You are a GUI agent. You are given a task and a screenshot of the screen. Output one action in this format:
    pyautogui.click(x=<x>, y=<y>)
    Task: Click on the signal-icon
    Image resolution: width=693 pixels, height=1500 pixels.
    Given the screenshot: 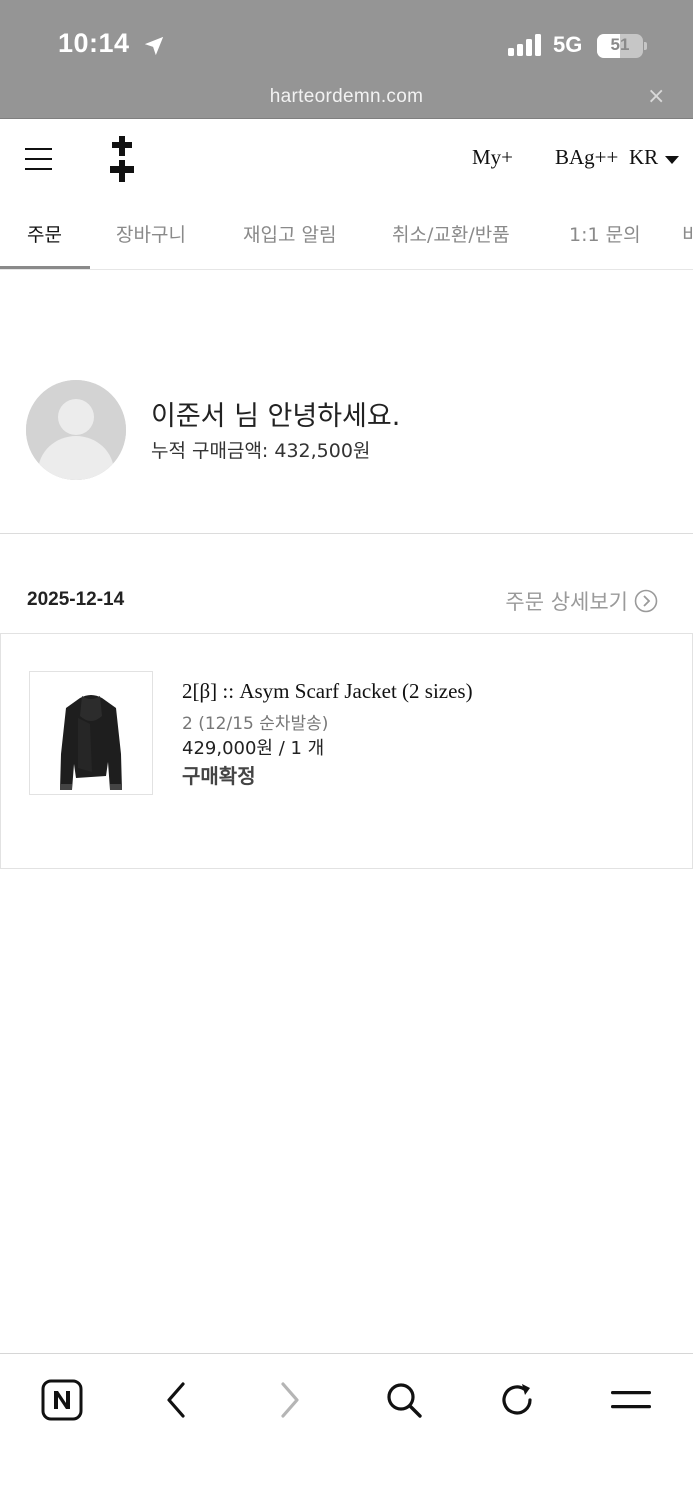 What is the action you would take?
    pyautogui.click(x=524, y=45)
    